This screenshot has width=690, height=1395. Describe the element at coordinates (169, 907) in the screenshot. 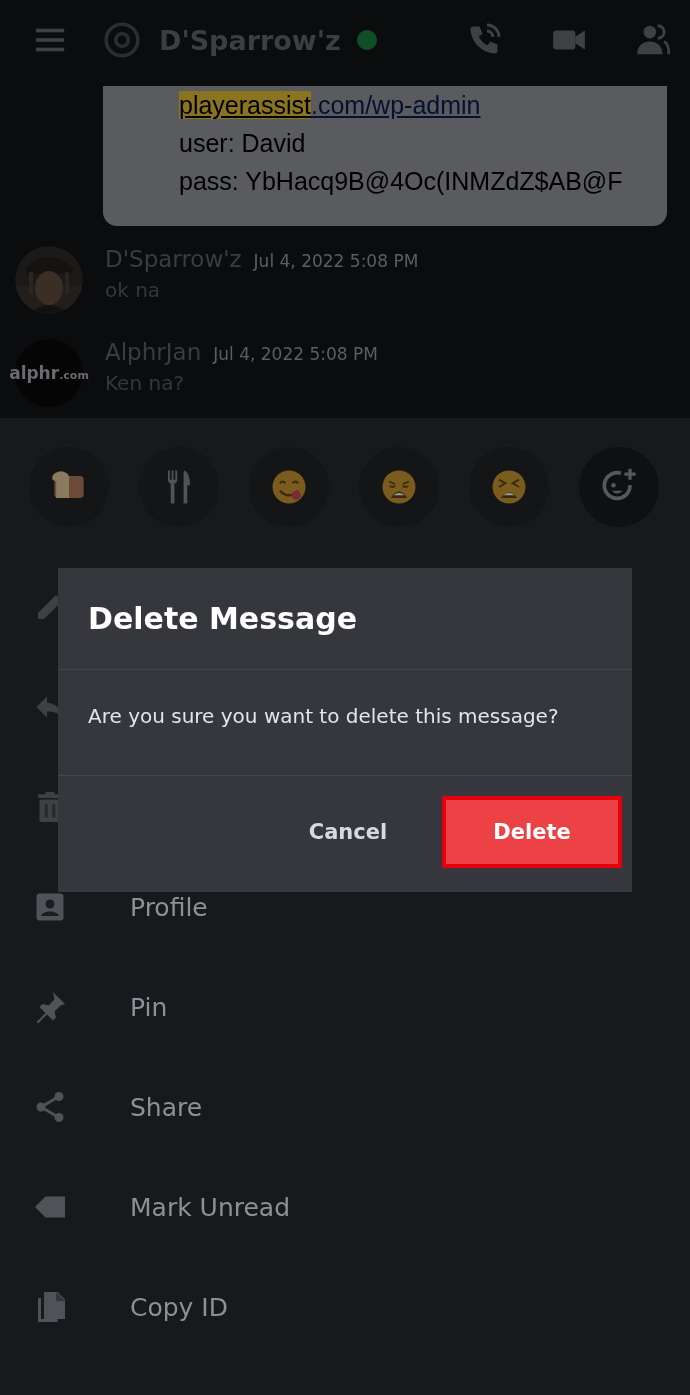

I see `menu-item: Profile` at that location.